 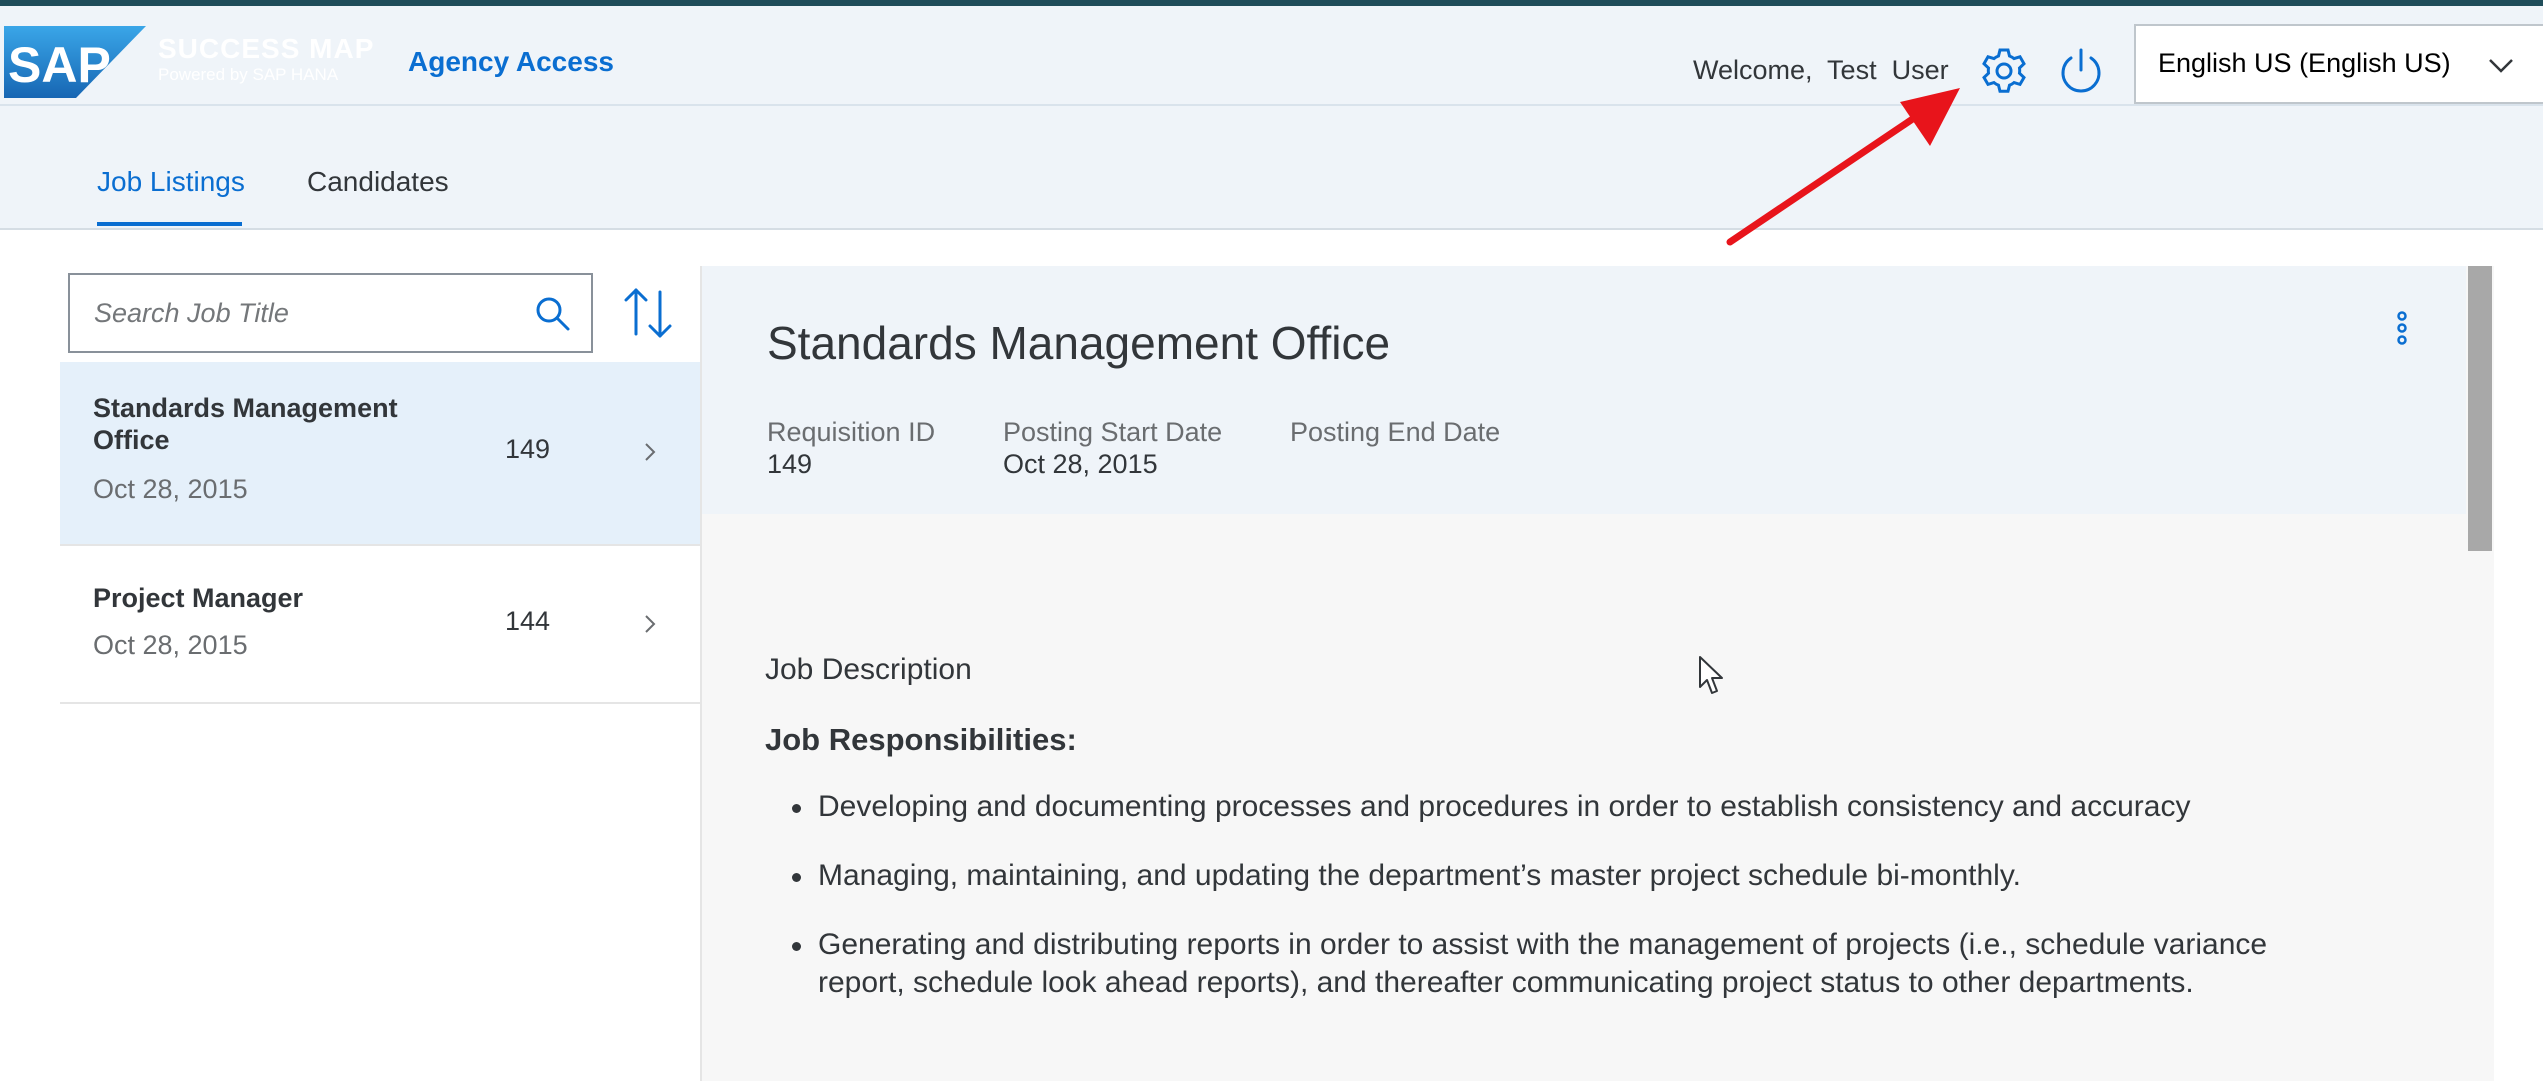 I want to click on power-icon, so click(x=2081, y=70).